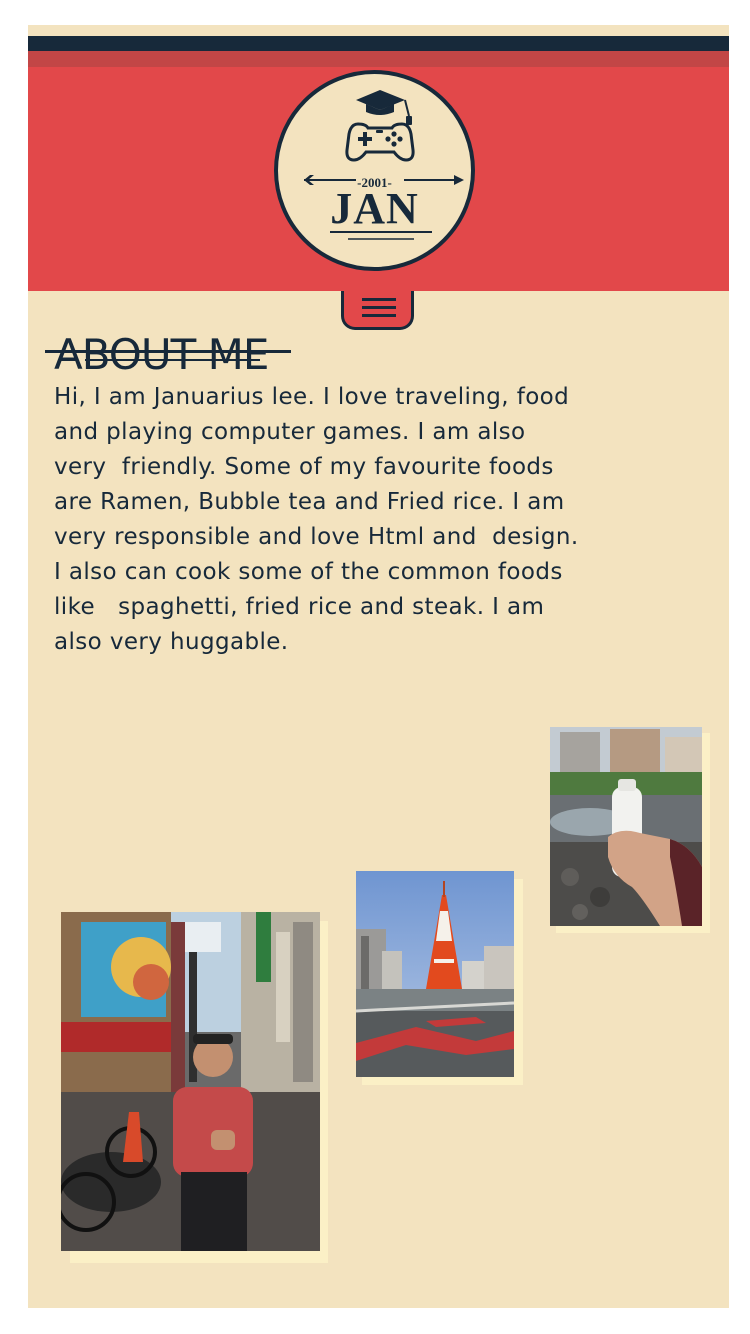 This screenshot has width=750, height=1334. I want to click on heading-underline, so click(168, 351).